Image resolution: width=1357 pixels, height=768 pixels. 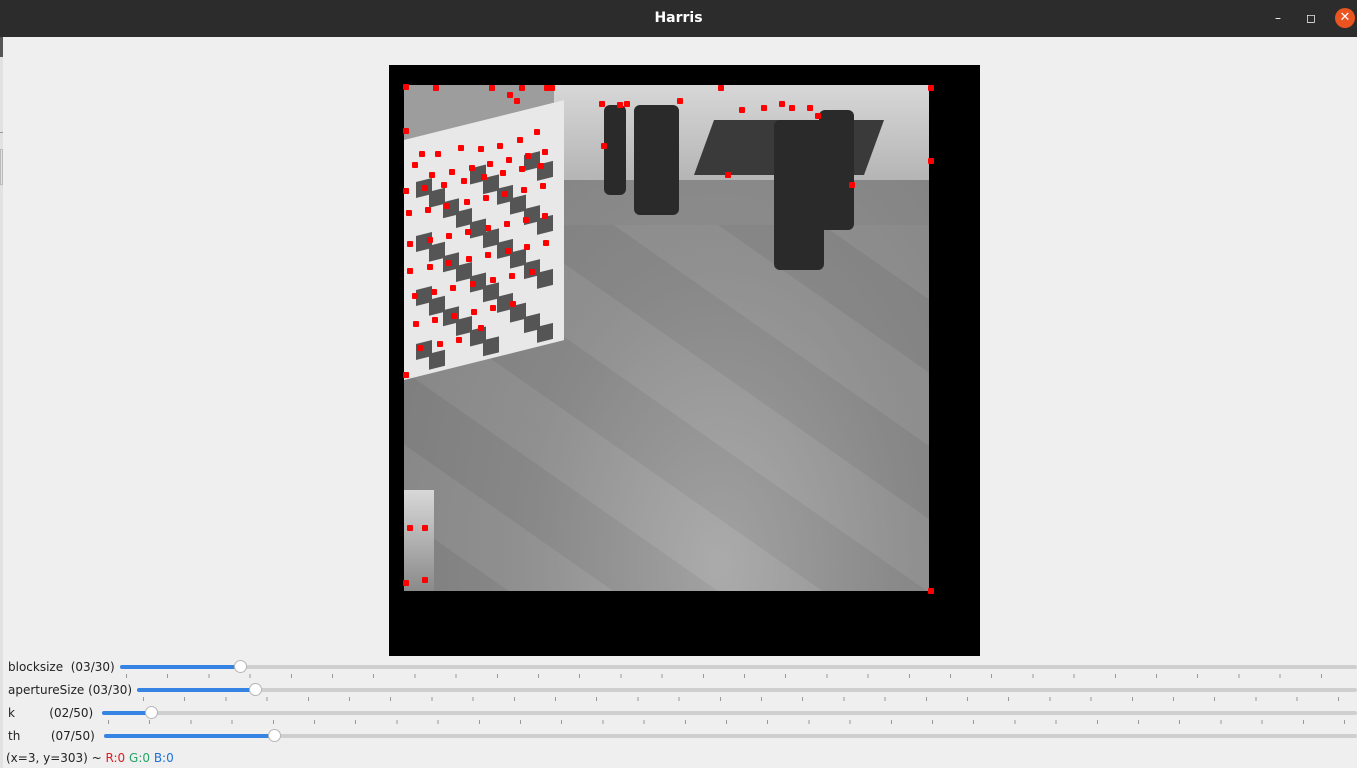 What do you see at coordinates (70, 690) in the screenshot?
I see `trackbar-label: apertureSize (03/30)` at bounding box center [70, 690].